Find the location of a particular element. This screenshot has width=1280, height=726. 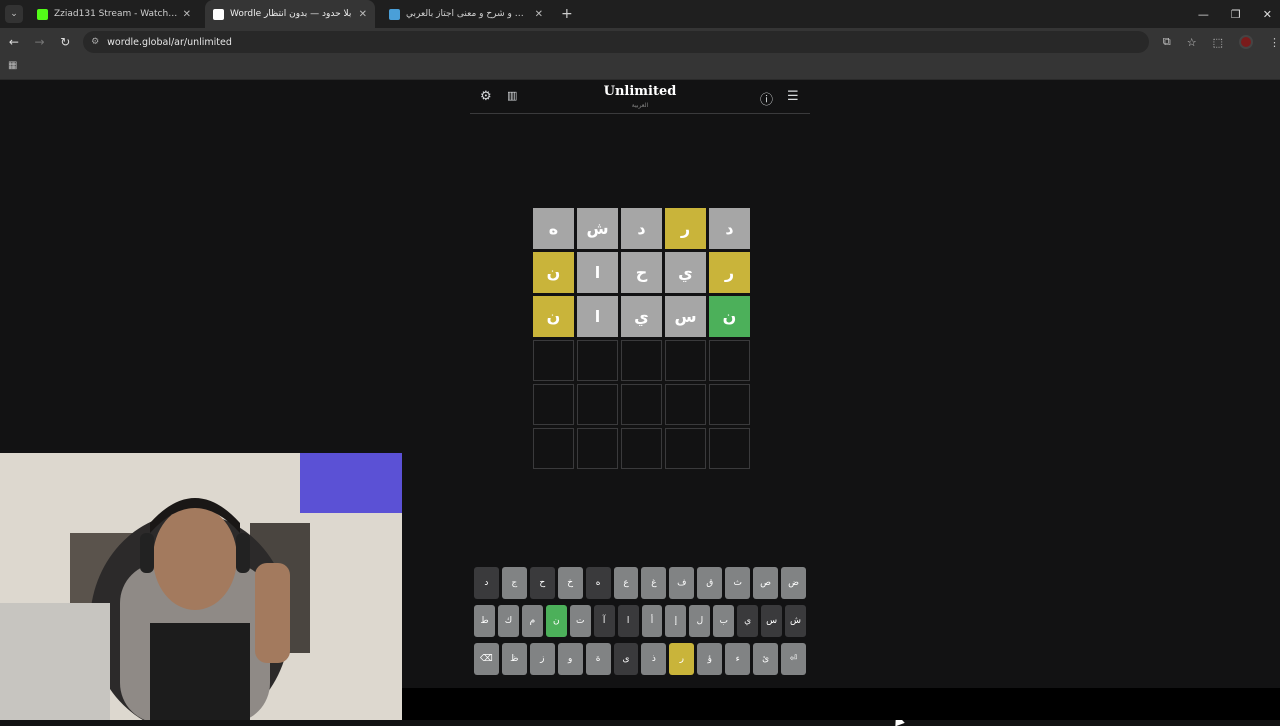

browser-tab: تعريف و شرح و معنى اجتاز بالعربي ✕ is located at coordinates (466, 14).